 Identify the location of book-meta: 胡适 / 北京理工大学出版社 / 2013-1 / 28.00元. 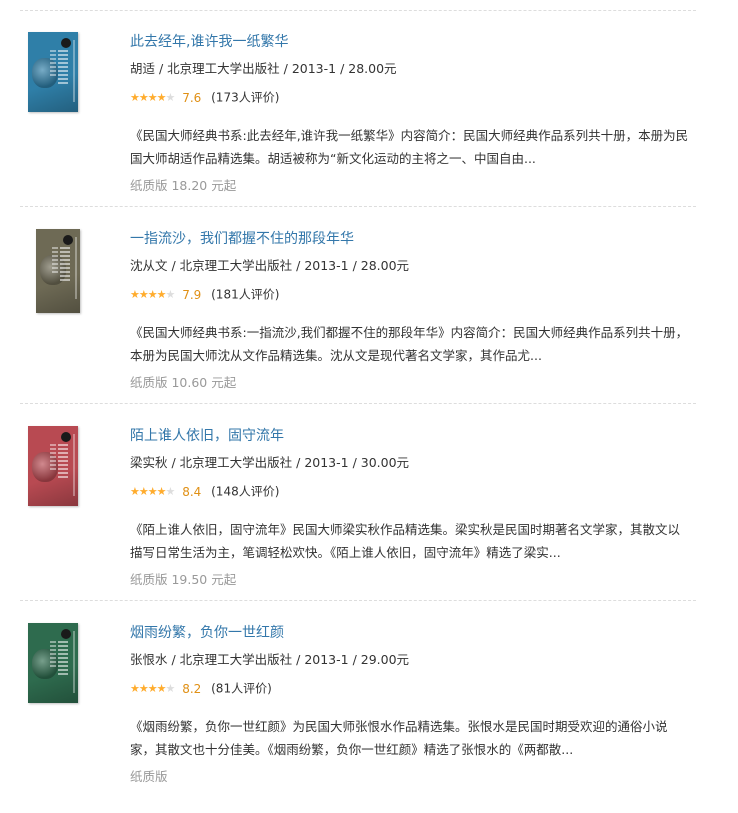
(263, 68).